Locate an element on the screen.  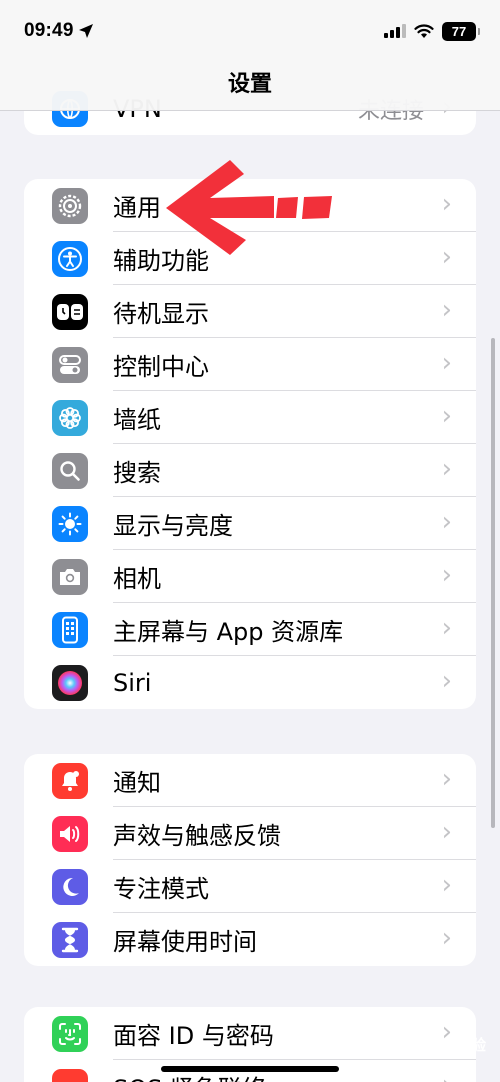
face-id-icon is located at coordinates (70, 1033).